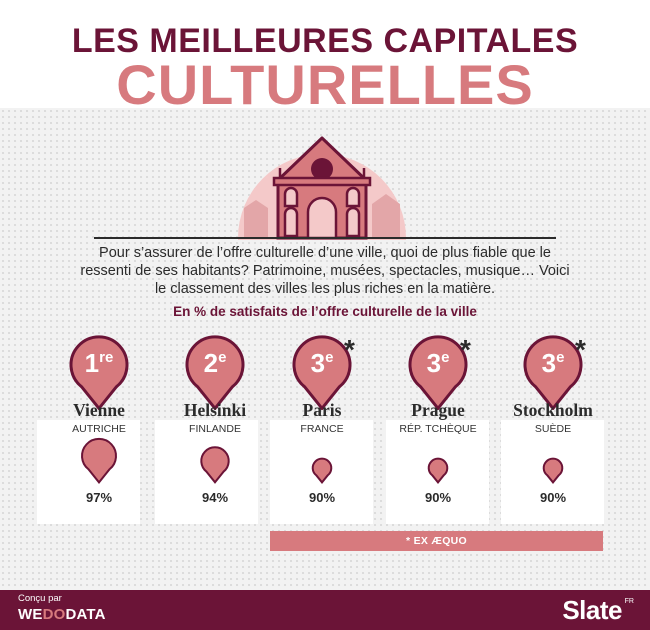 This screenshot has height=630, width=650. Describe the element at coordinates (99, 363) in the screenshot. I see `rank-label: 1re` at that location.